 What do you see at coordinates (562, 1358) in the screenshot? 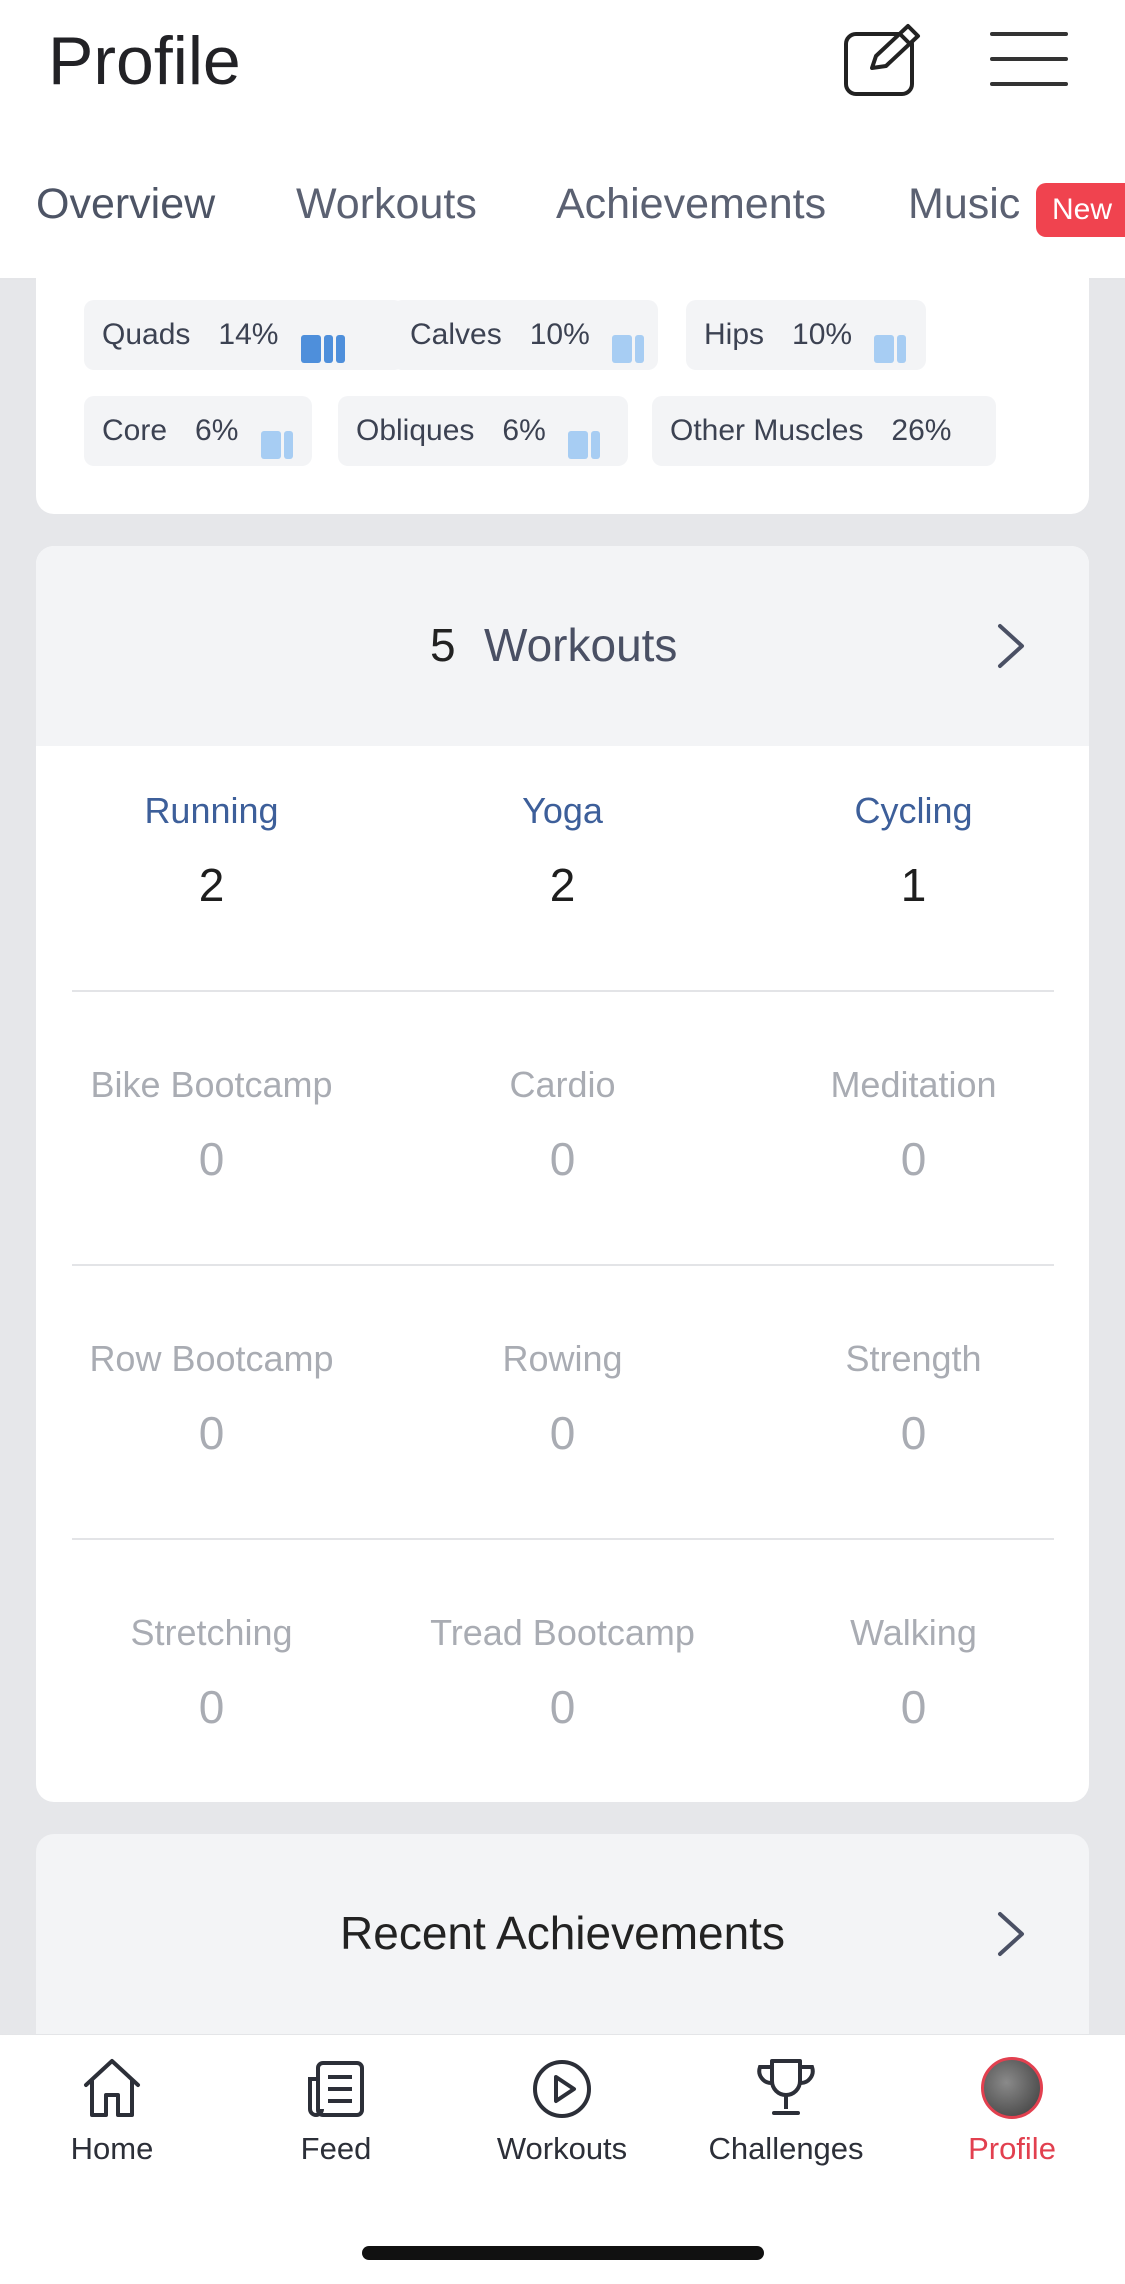
I see `workout-type-label: Rowing` at bounding box center [562, 1358].